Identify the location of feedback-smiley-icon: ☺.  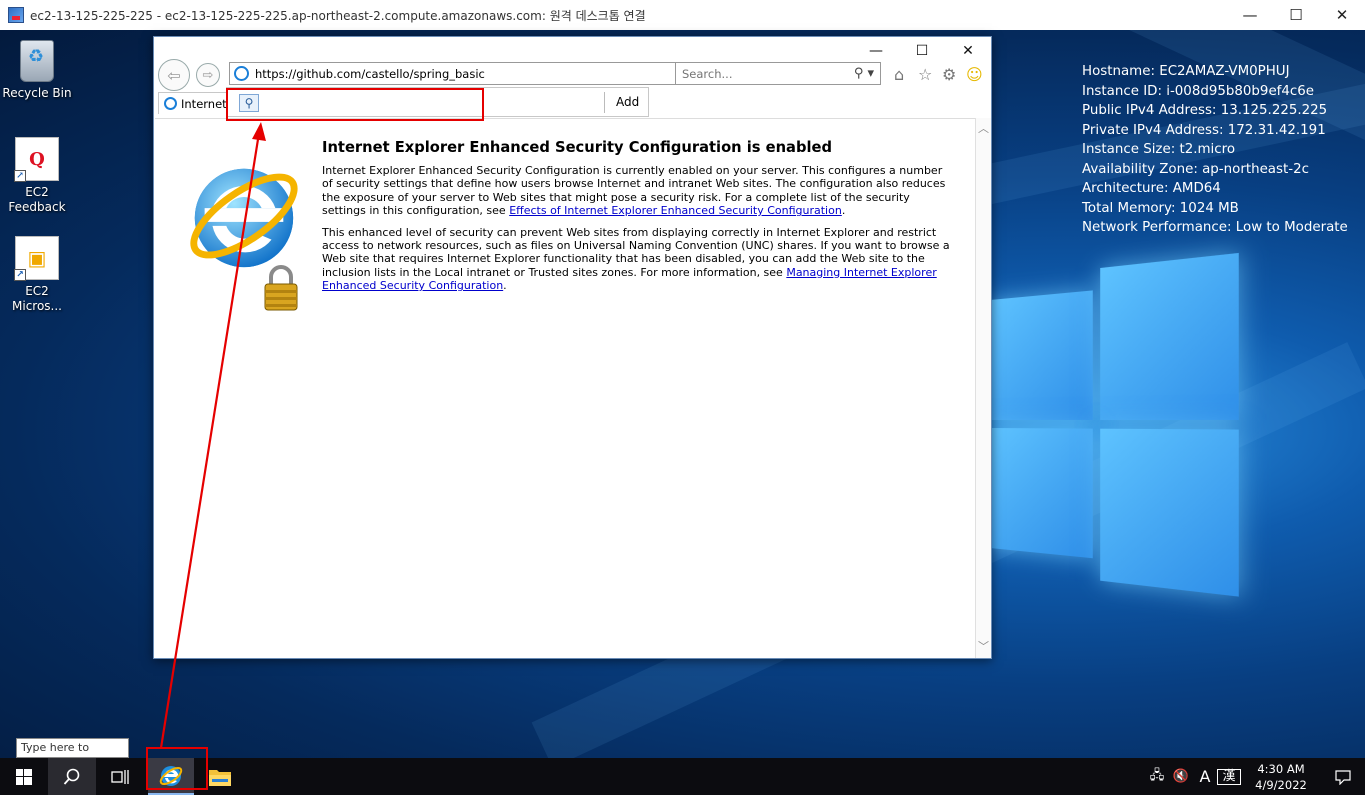
(974, 74).